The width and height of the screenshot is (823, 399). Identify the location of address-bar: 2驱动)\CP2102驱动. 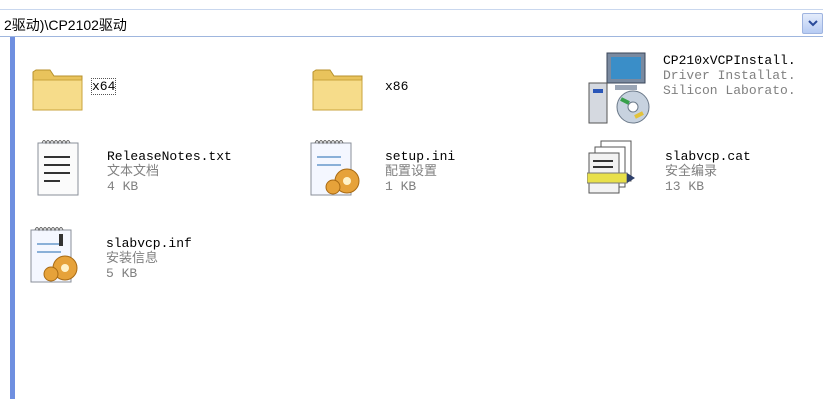
(411, 23).